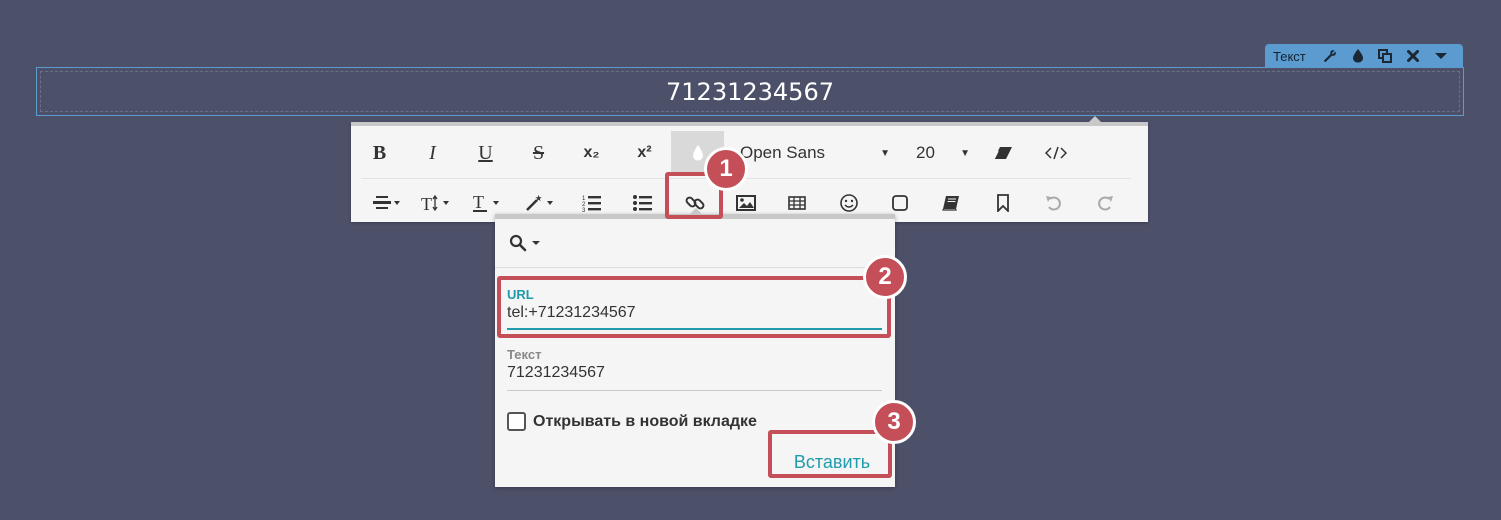 Image resolution: width=1501 pixels, height=520 pixels. Describe the element at coordinates (1289, 56) in the screenshot. I see `block-tag-label: Текст` at that location.